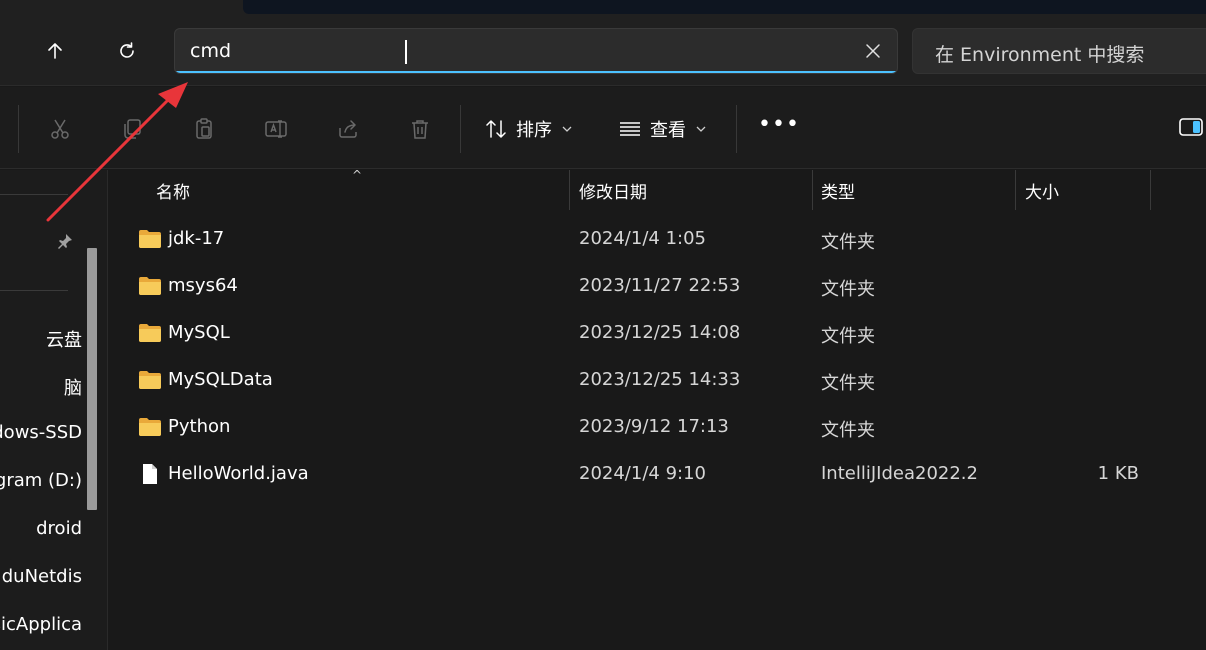 The width and height of the screenshot is (1206, 650). What do you see at coordinates (220, 379) in the screenshot?
I see `file-name: MySQLData` at bounding box center [220, 379].